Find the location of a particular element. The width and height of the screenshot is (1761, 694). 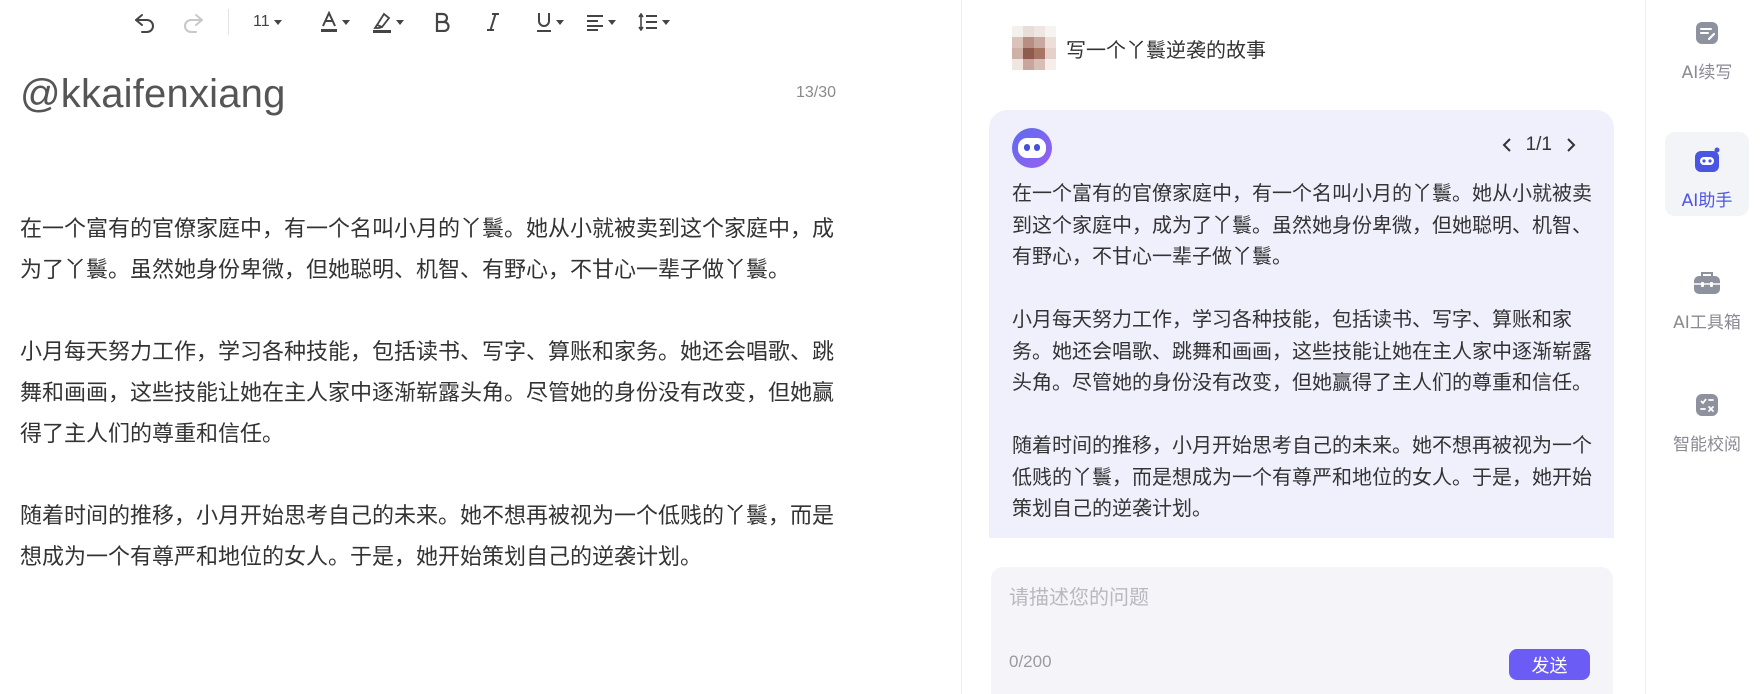

page-indicator: 1/1 is located at coordinates (1538, 144).